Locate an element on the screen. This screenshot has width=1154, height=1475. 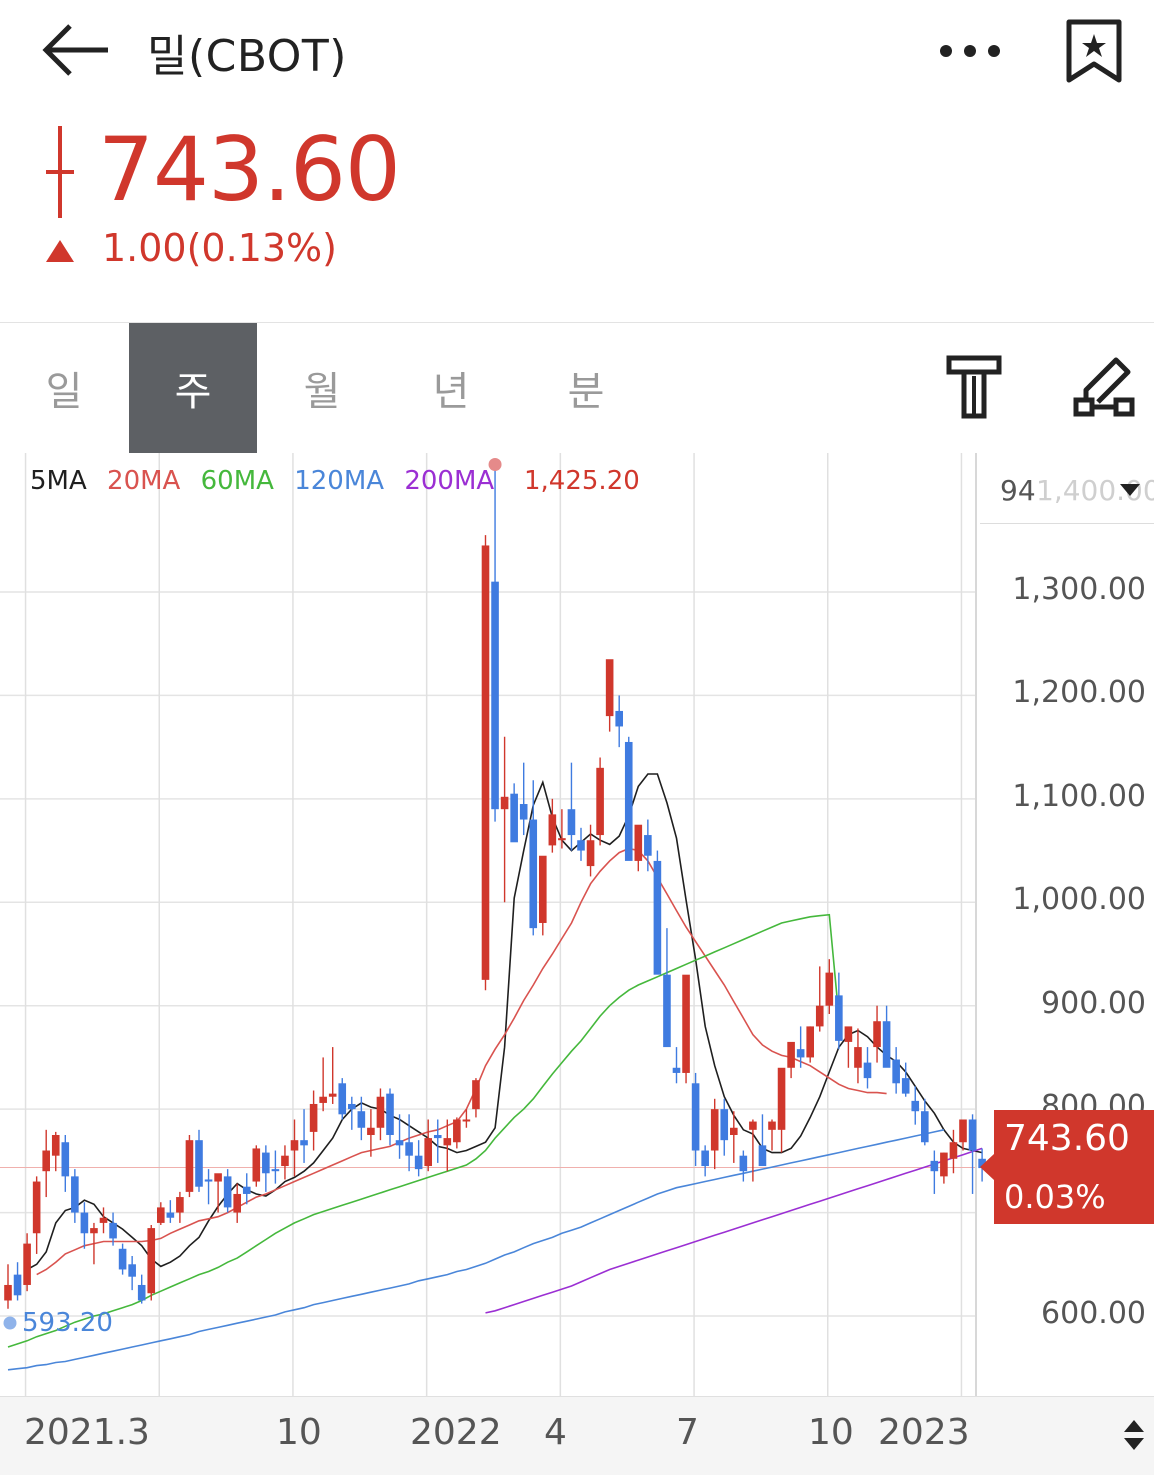
x-tick-label: 2022 is located at coordinates (456, 1432).